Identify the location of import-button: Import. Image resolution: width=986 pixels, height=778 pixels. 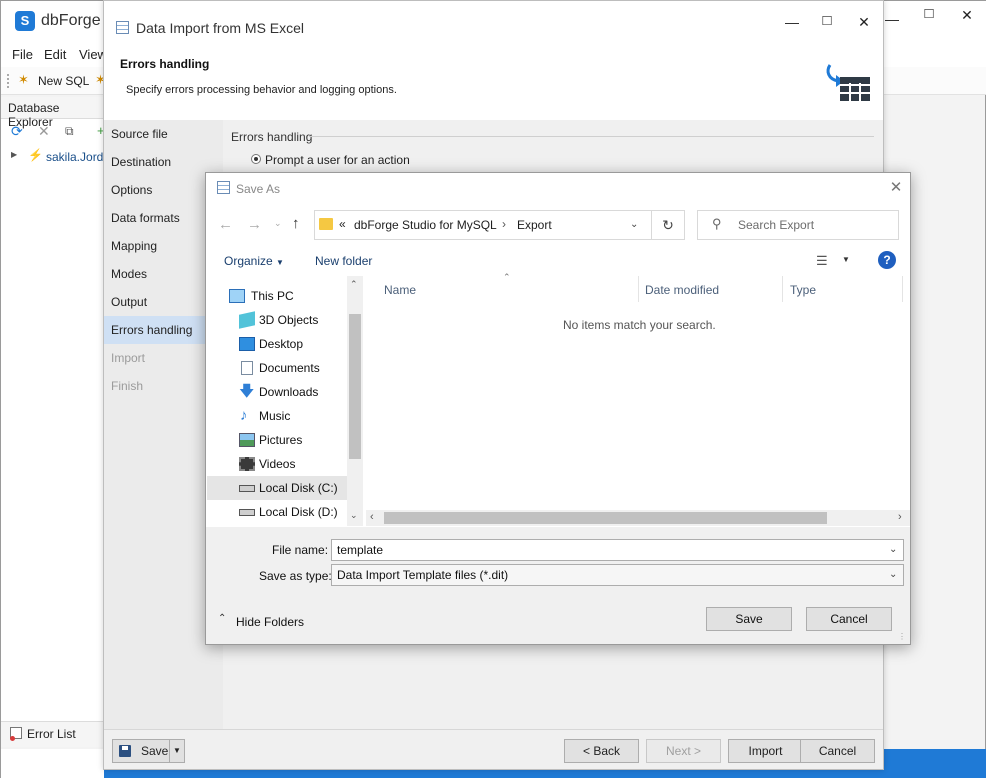
(765, 751).